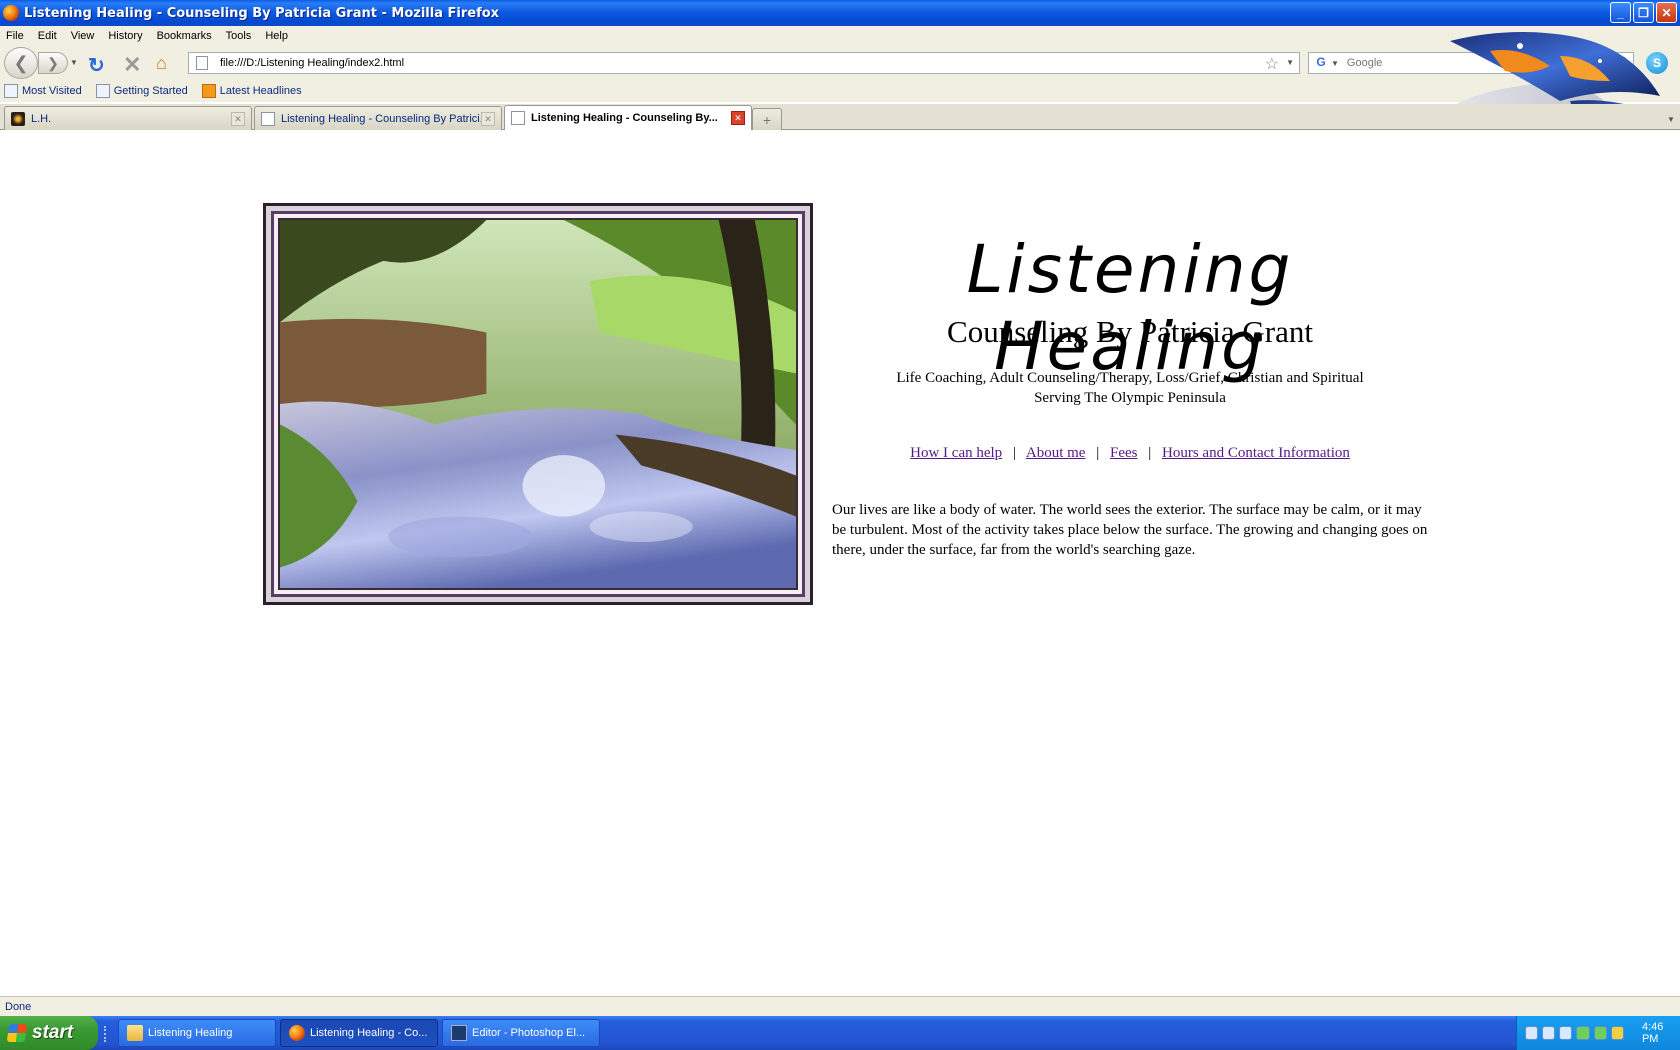 The width and height of the screenshot is (1680, 1050). I want to click on search-input, so click(1476, 63).